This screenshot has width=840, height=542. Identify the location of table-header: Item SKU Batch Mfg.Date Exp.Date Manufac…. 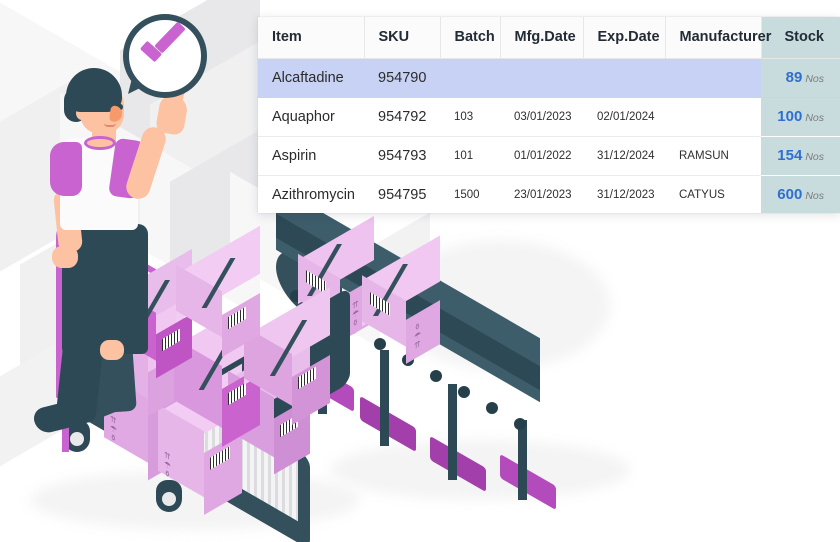
(549, 38).